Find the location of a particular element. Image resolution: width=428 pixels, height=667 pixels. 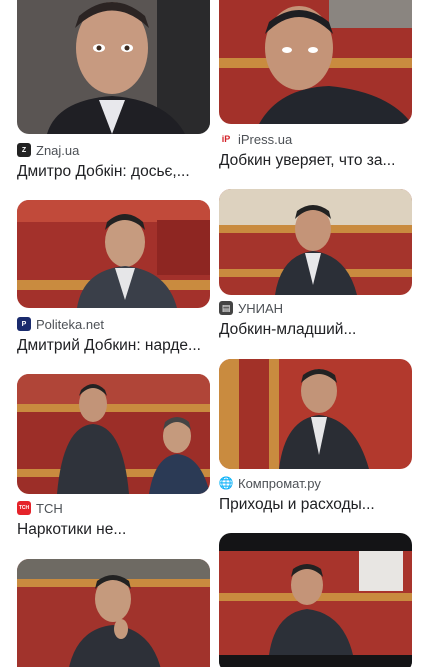

result-source: ТСН ТСН is located at coordinates (40, 508).